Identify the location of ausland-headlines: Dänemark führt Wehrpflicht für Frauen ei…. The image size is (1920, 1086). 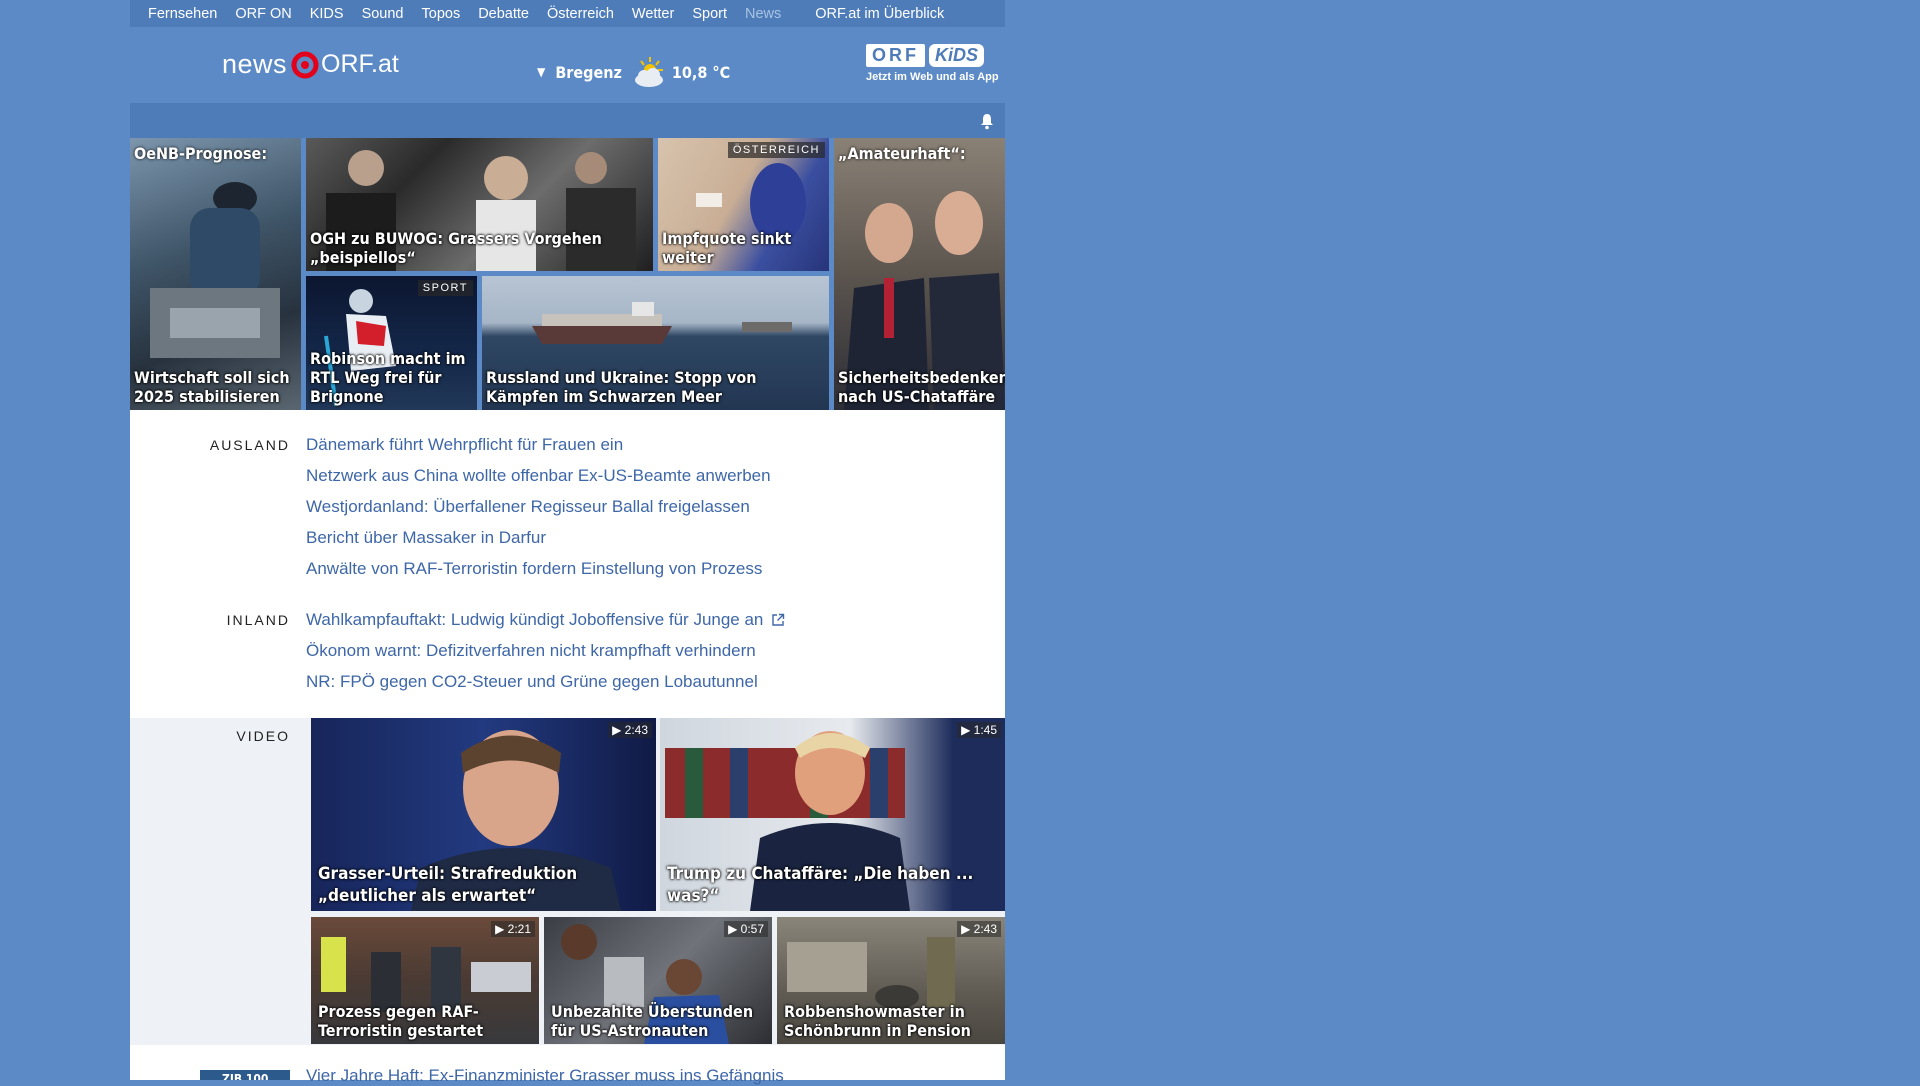
(538, 506).